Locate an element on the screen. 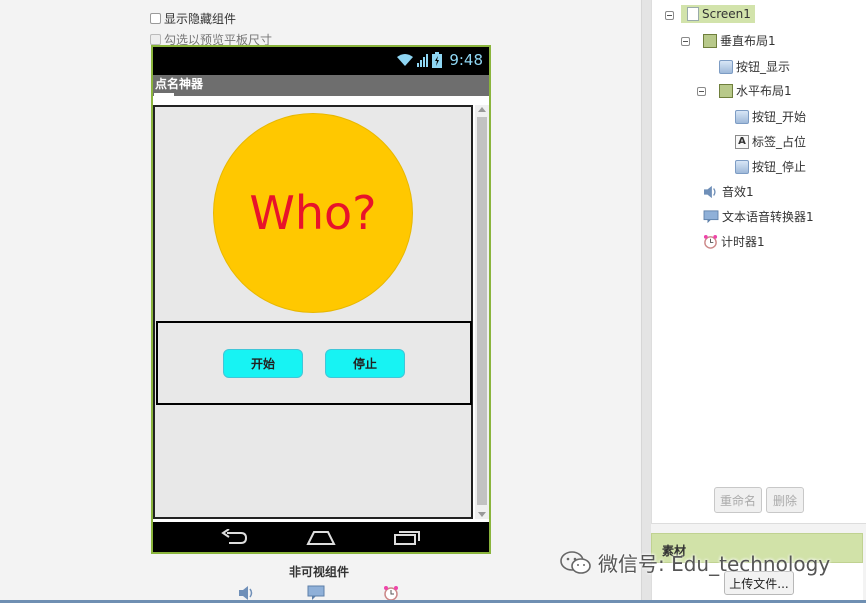  nonvisible-components-label: 非可视组件 is located at coordinates (319, 572).